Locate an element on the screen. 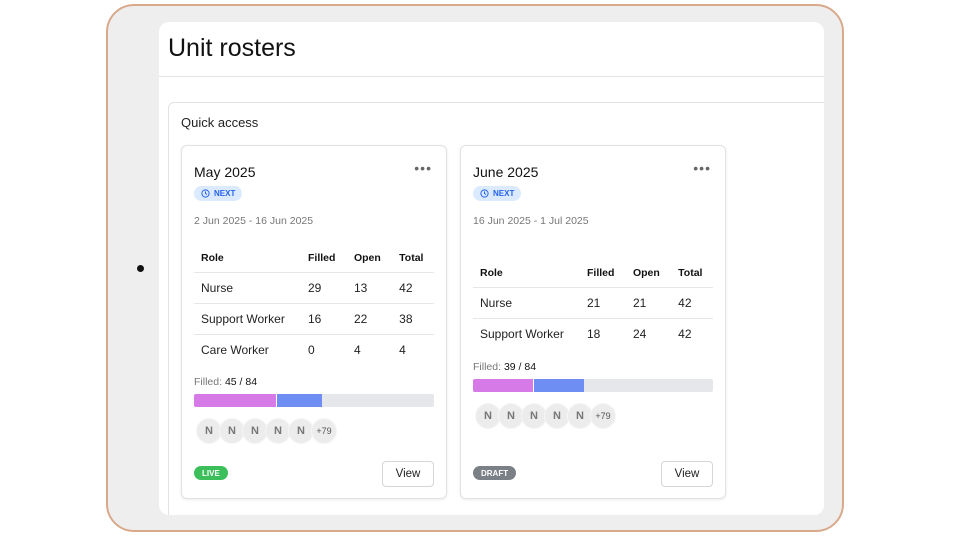 Image resolution: width=960 pixels, height=540 pixels. table-row: Nurse 21 21 42 is located at coordinates (593, 303).